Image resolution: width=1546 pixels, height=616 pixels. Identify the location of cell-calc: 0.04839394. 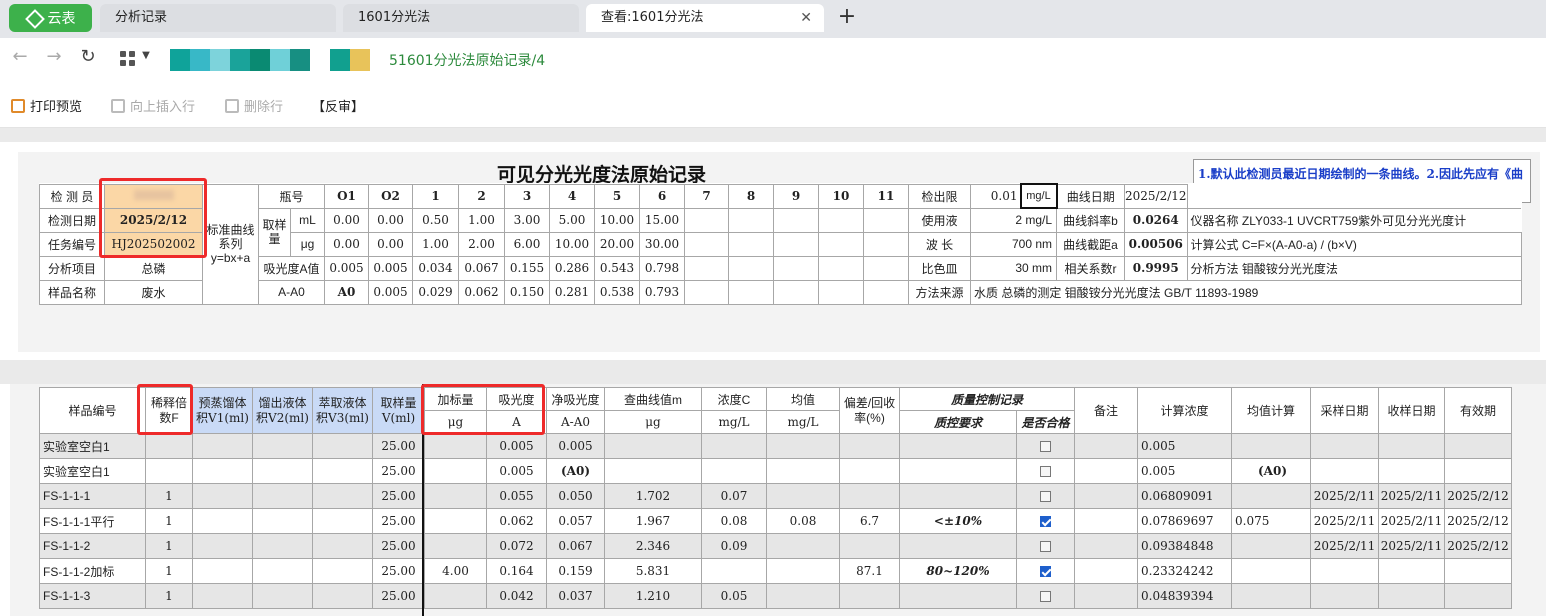
(1184, 596).